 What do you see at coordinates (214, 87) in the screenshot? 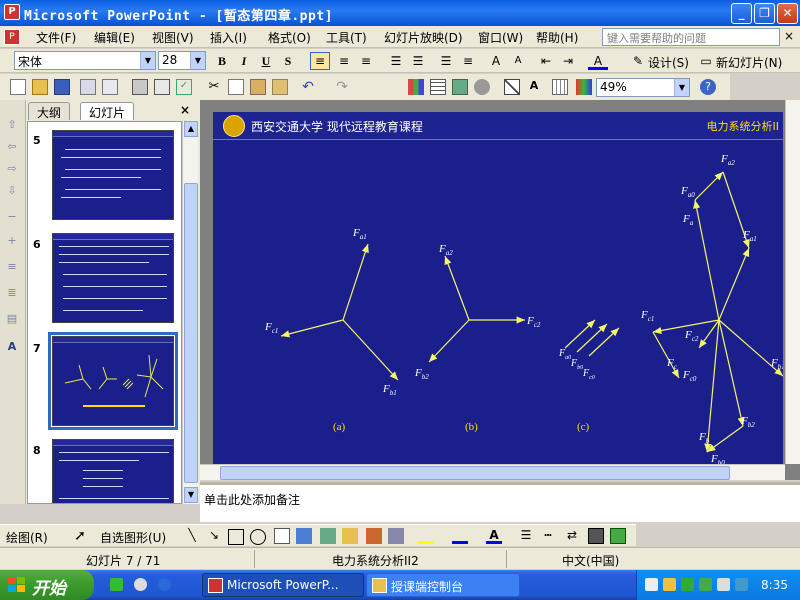
I see `cut-icon: ✂` at bounding box center [214, 87].